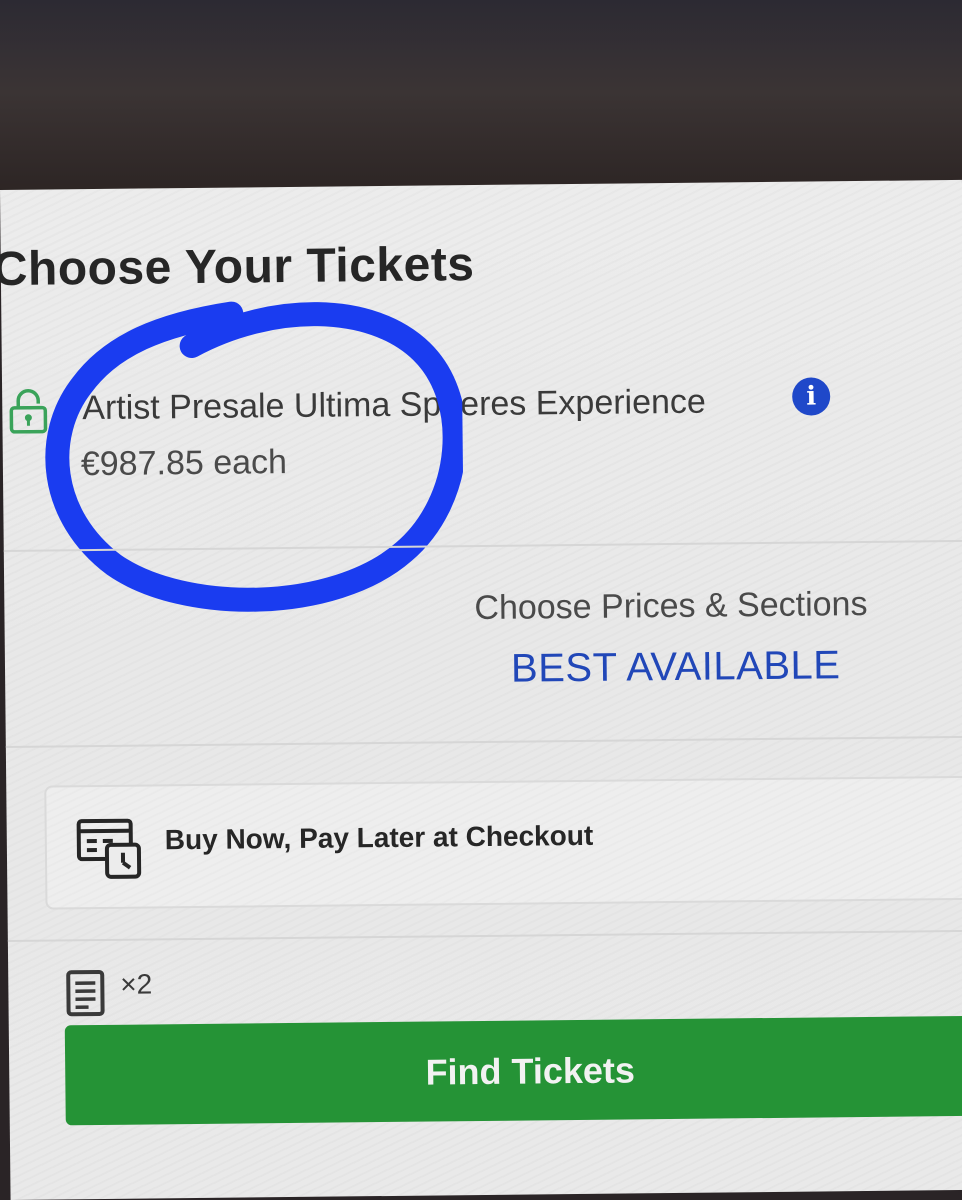 The height and width of the screenshot is (1200, 962). Describe the element at coordinates (184, 463) in the screenshot. I see `ticket-price: €987.85 each` at that location.